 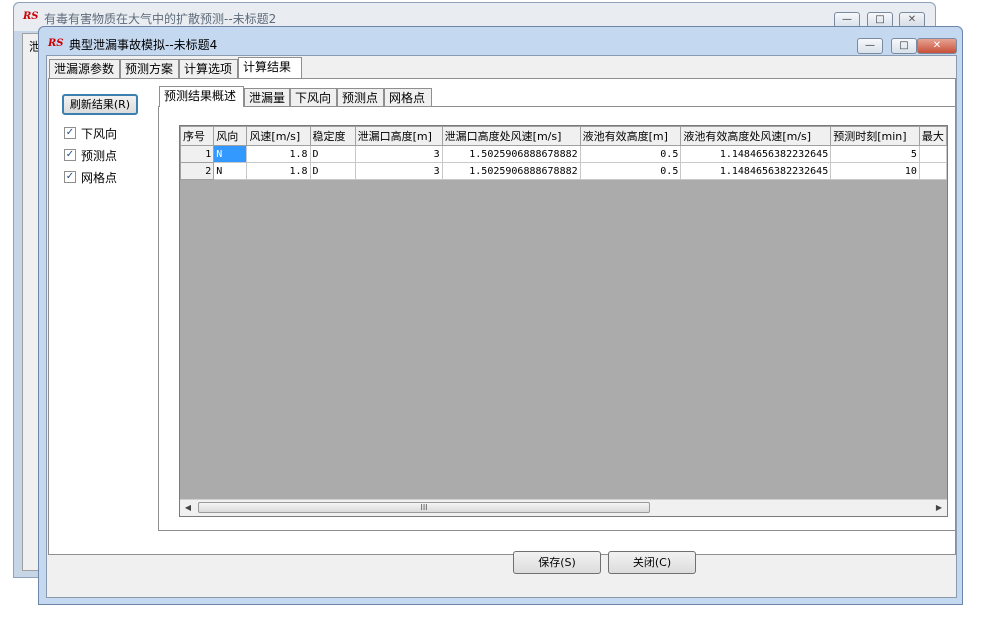 I want to click on refresh-results-button: 刷新结果(R), so click(x=100, y=104).